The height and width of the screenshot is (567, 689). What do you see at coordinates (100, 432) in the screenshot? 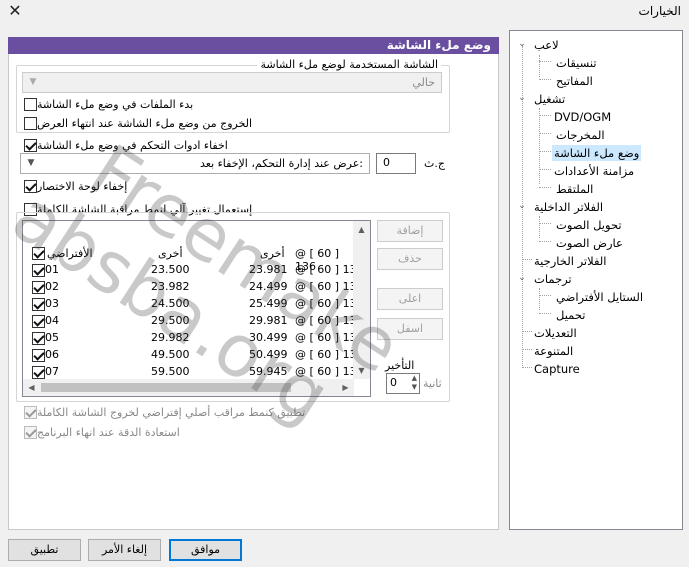
I see `restore-resolution-checkbox: استعادة الدقة عند انهاء البرنامج` at bounding box center [100, 432].